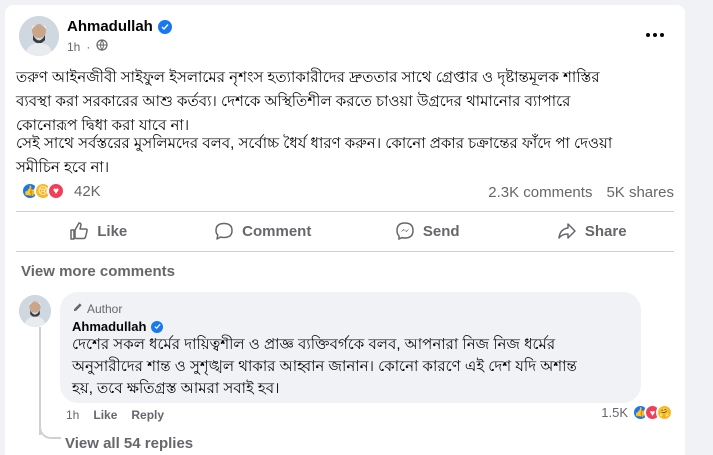 The width and height of the screenshot is (713, 455). Describe the element at coordinates (109, 326) in the screenshot. I see `commenter-name: Ahmadullah` at that location.